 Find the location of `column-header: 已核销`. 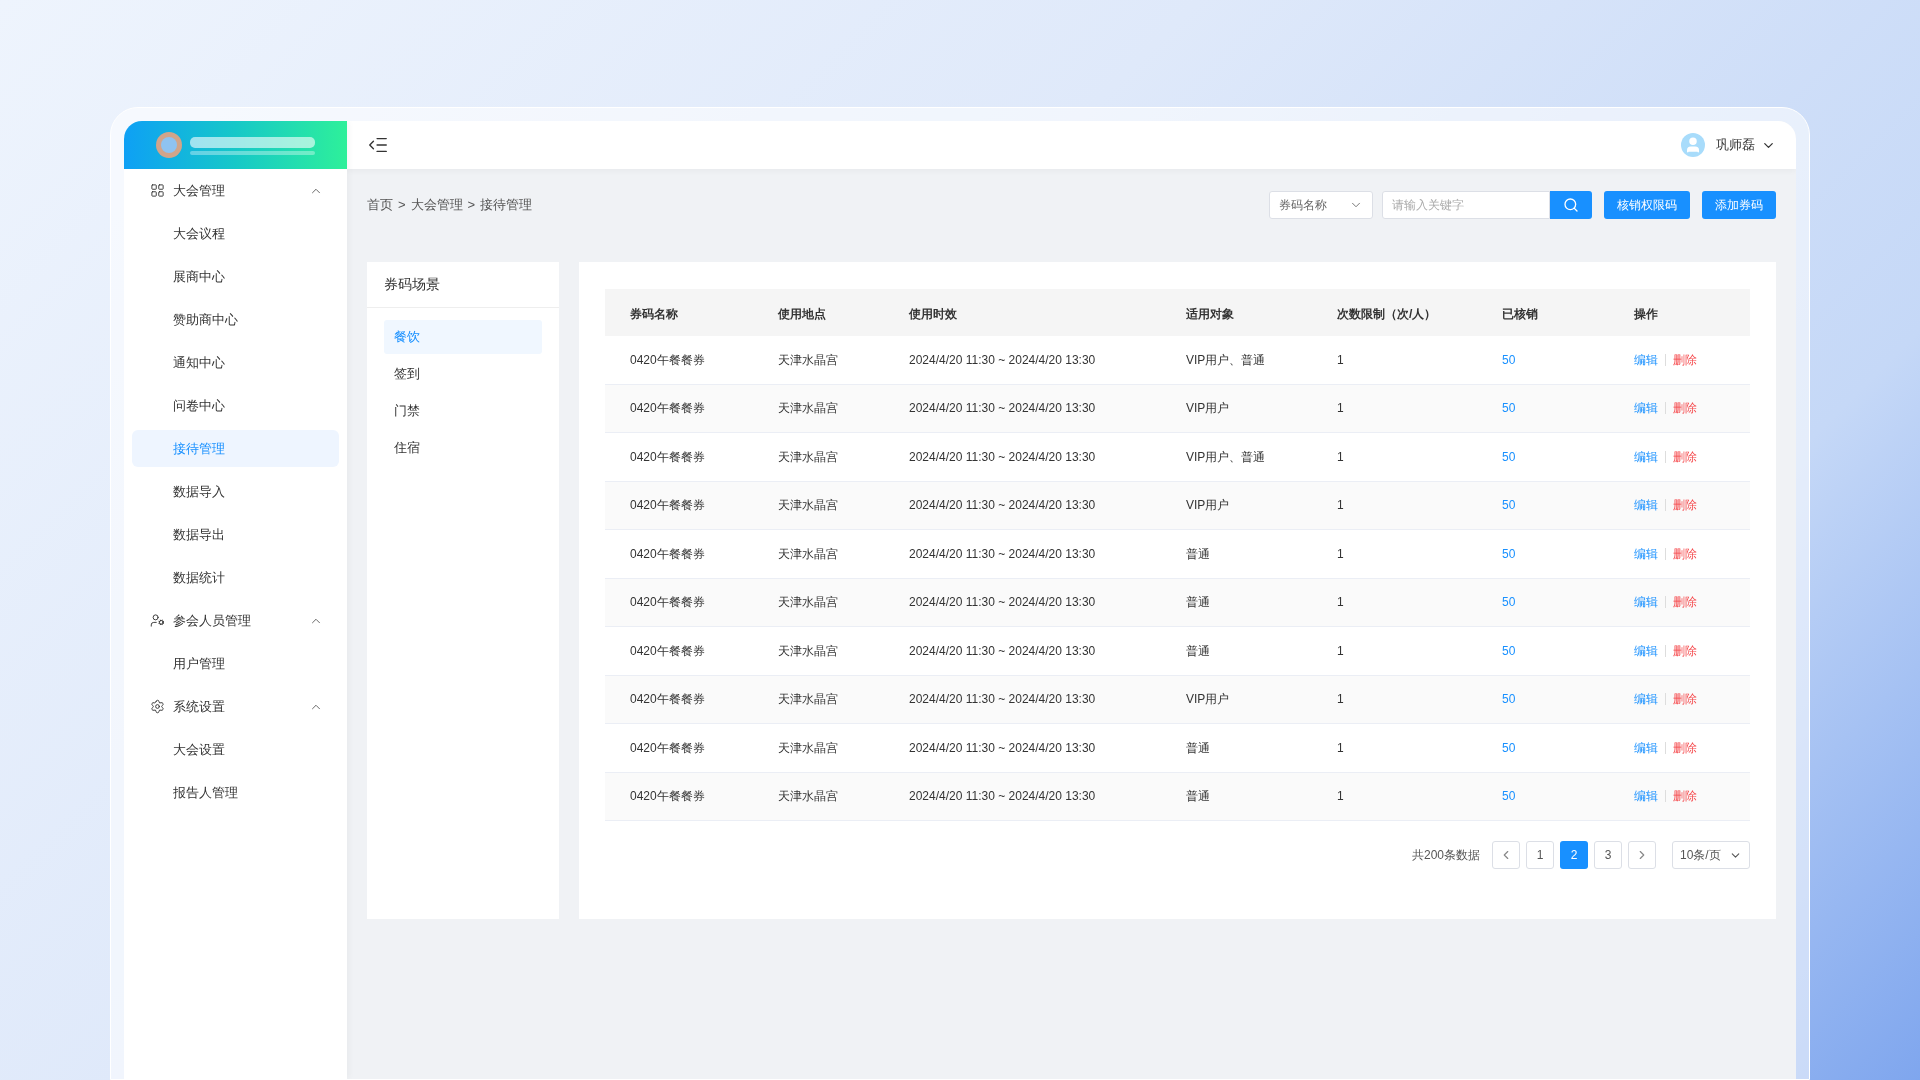

column-header: 已核销 is located at coordinates (1520, 313).